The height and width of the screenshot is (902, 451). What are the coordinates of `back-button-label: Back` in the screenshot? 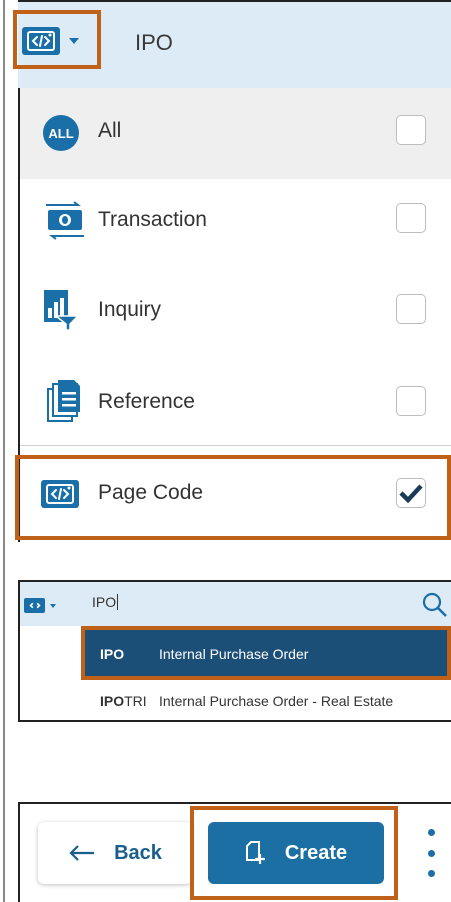 It's located at (138, 852).